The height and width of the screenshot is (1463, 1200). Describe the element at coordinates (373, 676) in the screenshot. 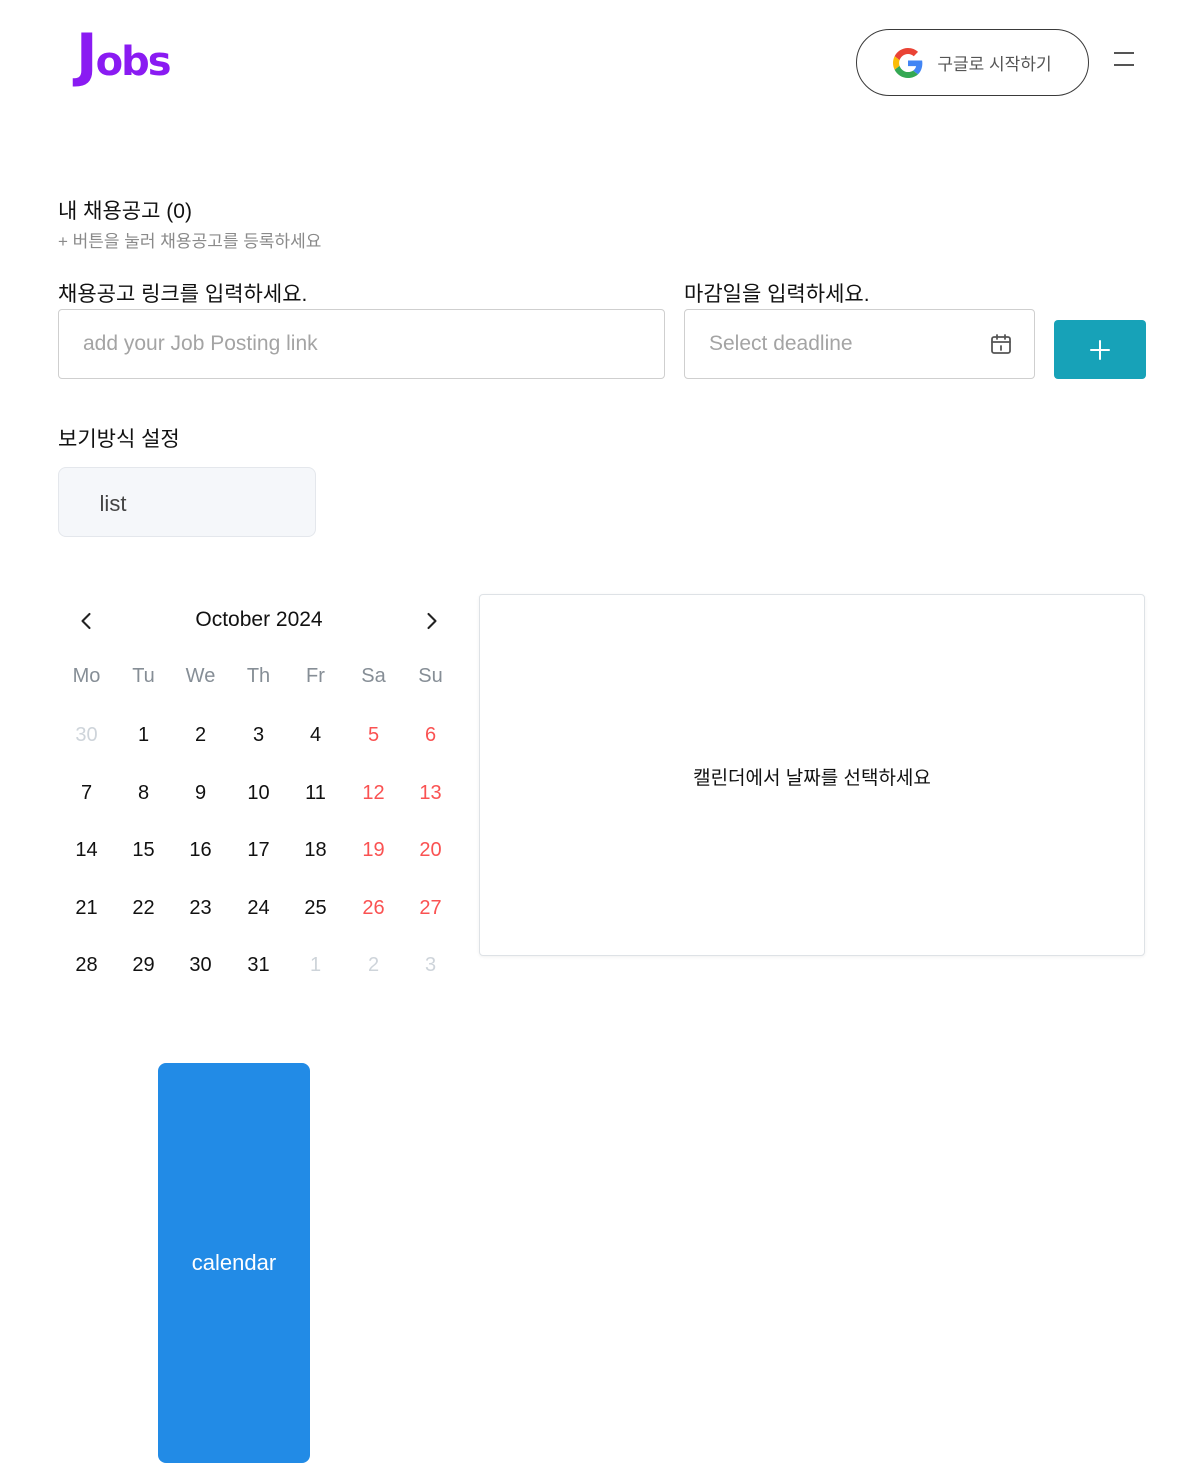

I see `weekday-label: Sa` at that location.